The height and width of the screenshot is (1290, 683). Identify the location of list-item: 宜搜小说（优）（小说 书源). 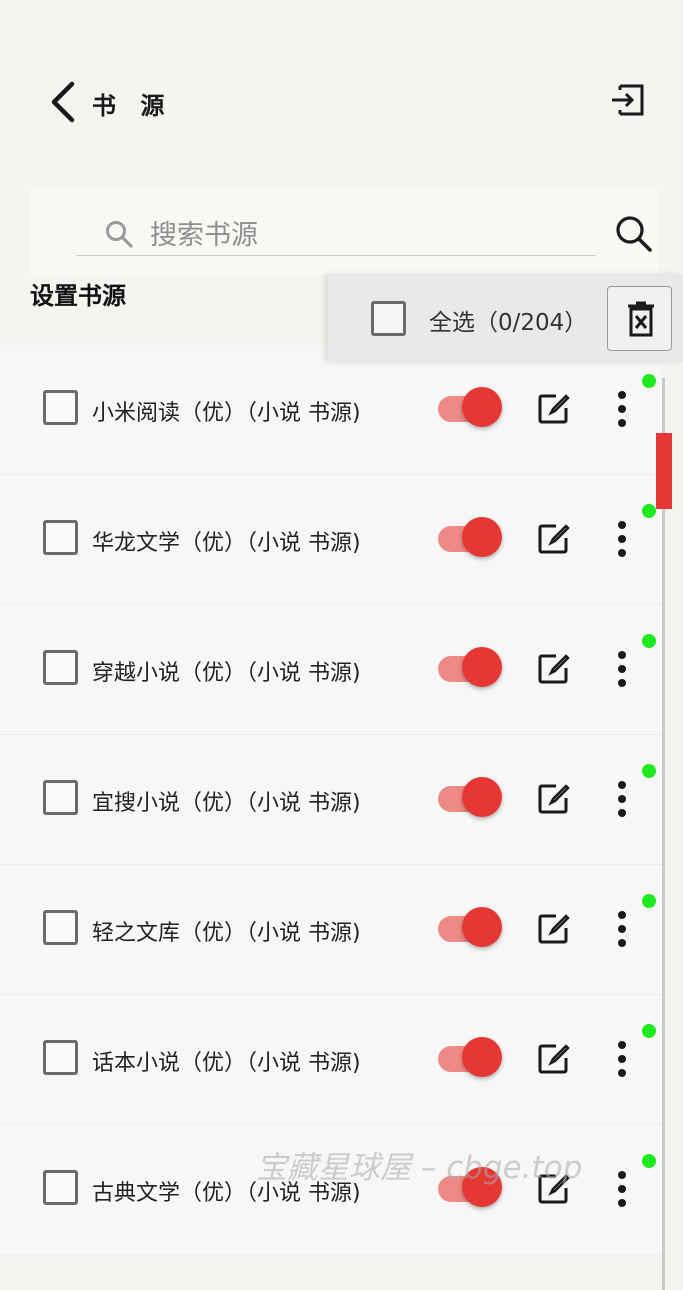
(331, 800).